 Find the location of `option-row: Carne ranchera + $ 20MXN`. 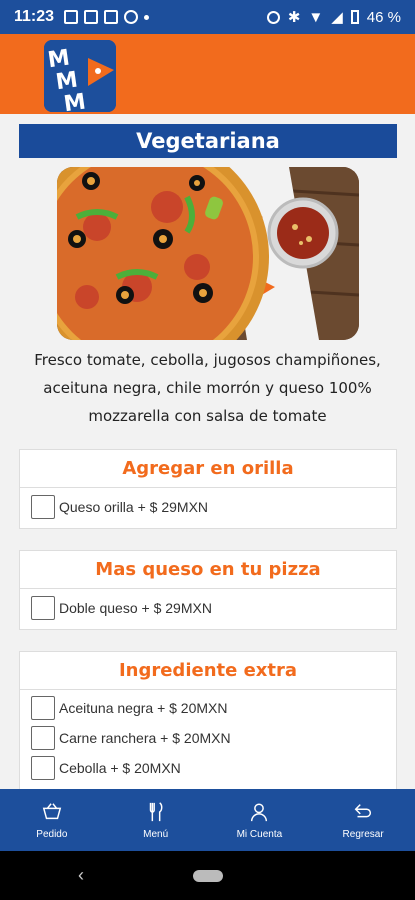

option-row: Carne ranchera + $ 20MXN is located at coordinates (208, 738).